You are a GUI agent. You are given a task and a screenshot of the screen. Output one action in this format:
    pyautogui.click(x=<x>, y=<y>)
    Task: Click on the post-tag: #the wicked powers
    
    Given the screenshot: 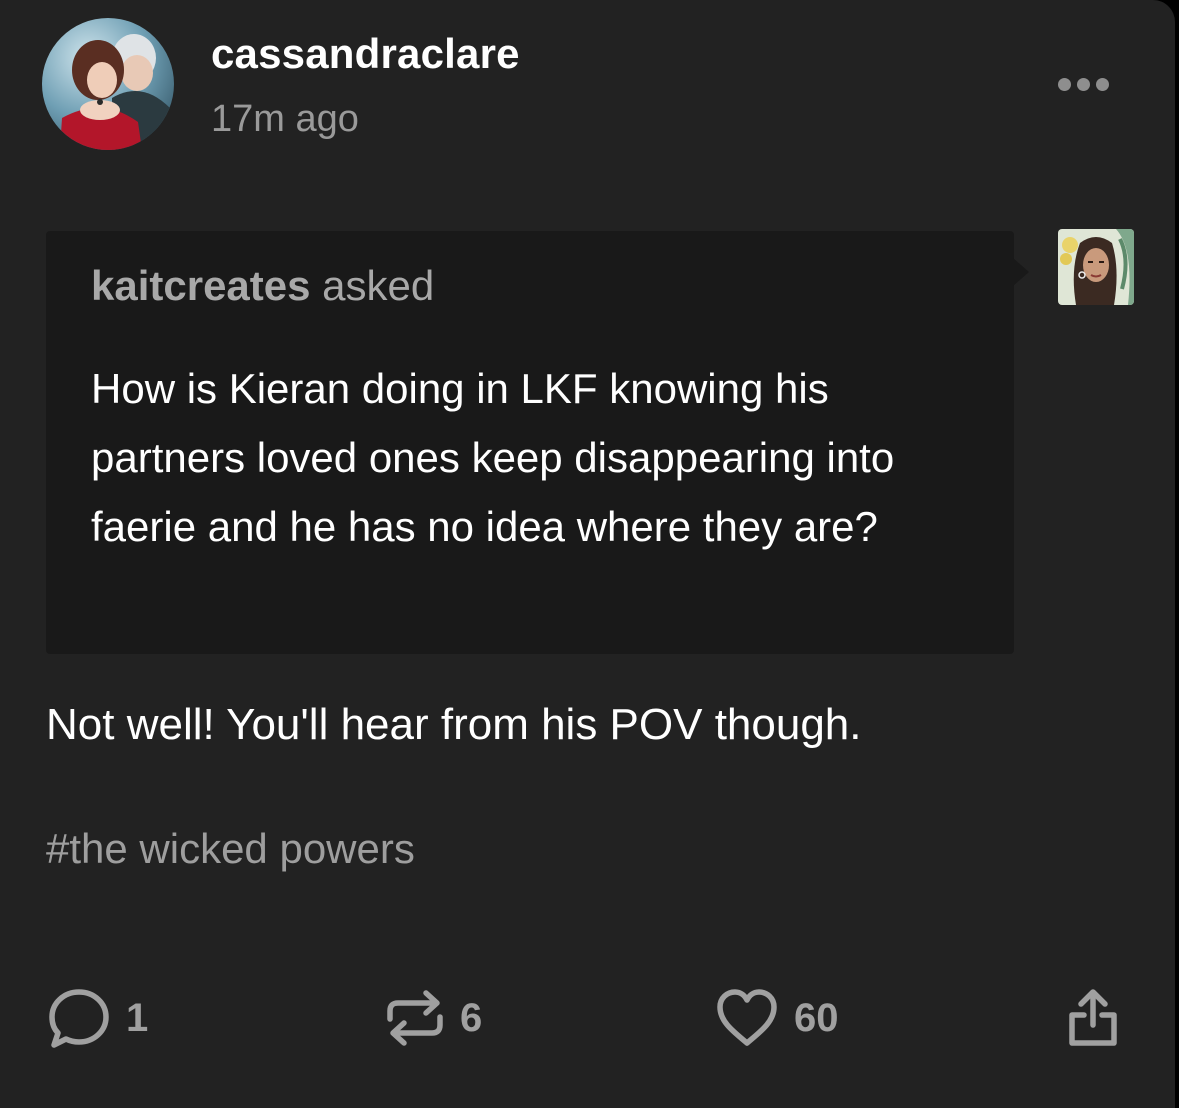 What is the action you would take?
    pyautogui.click(x=230, y=849)
    